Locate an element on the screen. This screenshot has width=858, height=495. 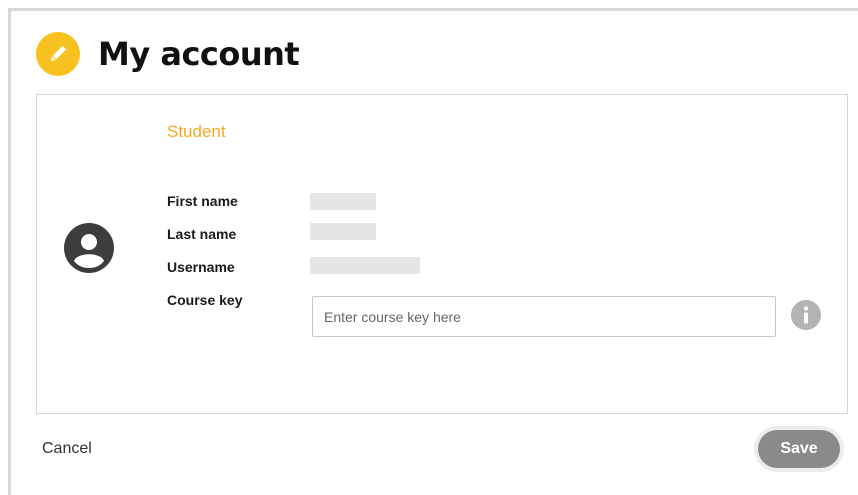
page-title: My account is located at coordinates (199, 54).